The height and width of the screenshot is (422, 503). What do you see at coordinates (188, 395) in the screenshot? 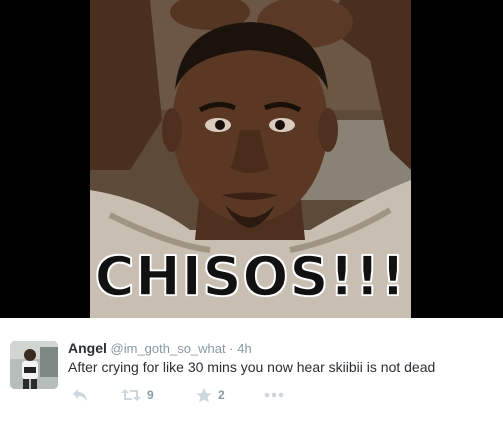
I see `tweet-actions: 9 2` at bounding box center [188, 395].